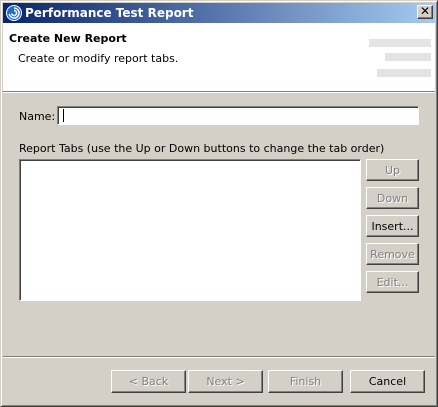 The height and width of the screenshot is (407, 438). What do you see at coordinates (238, 115) in the screenshot?
I see `name-input` at bounding box center [238, 115].